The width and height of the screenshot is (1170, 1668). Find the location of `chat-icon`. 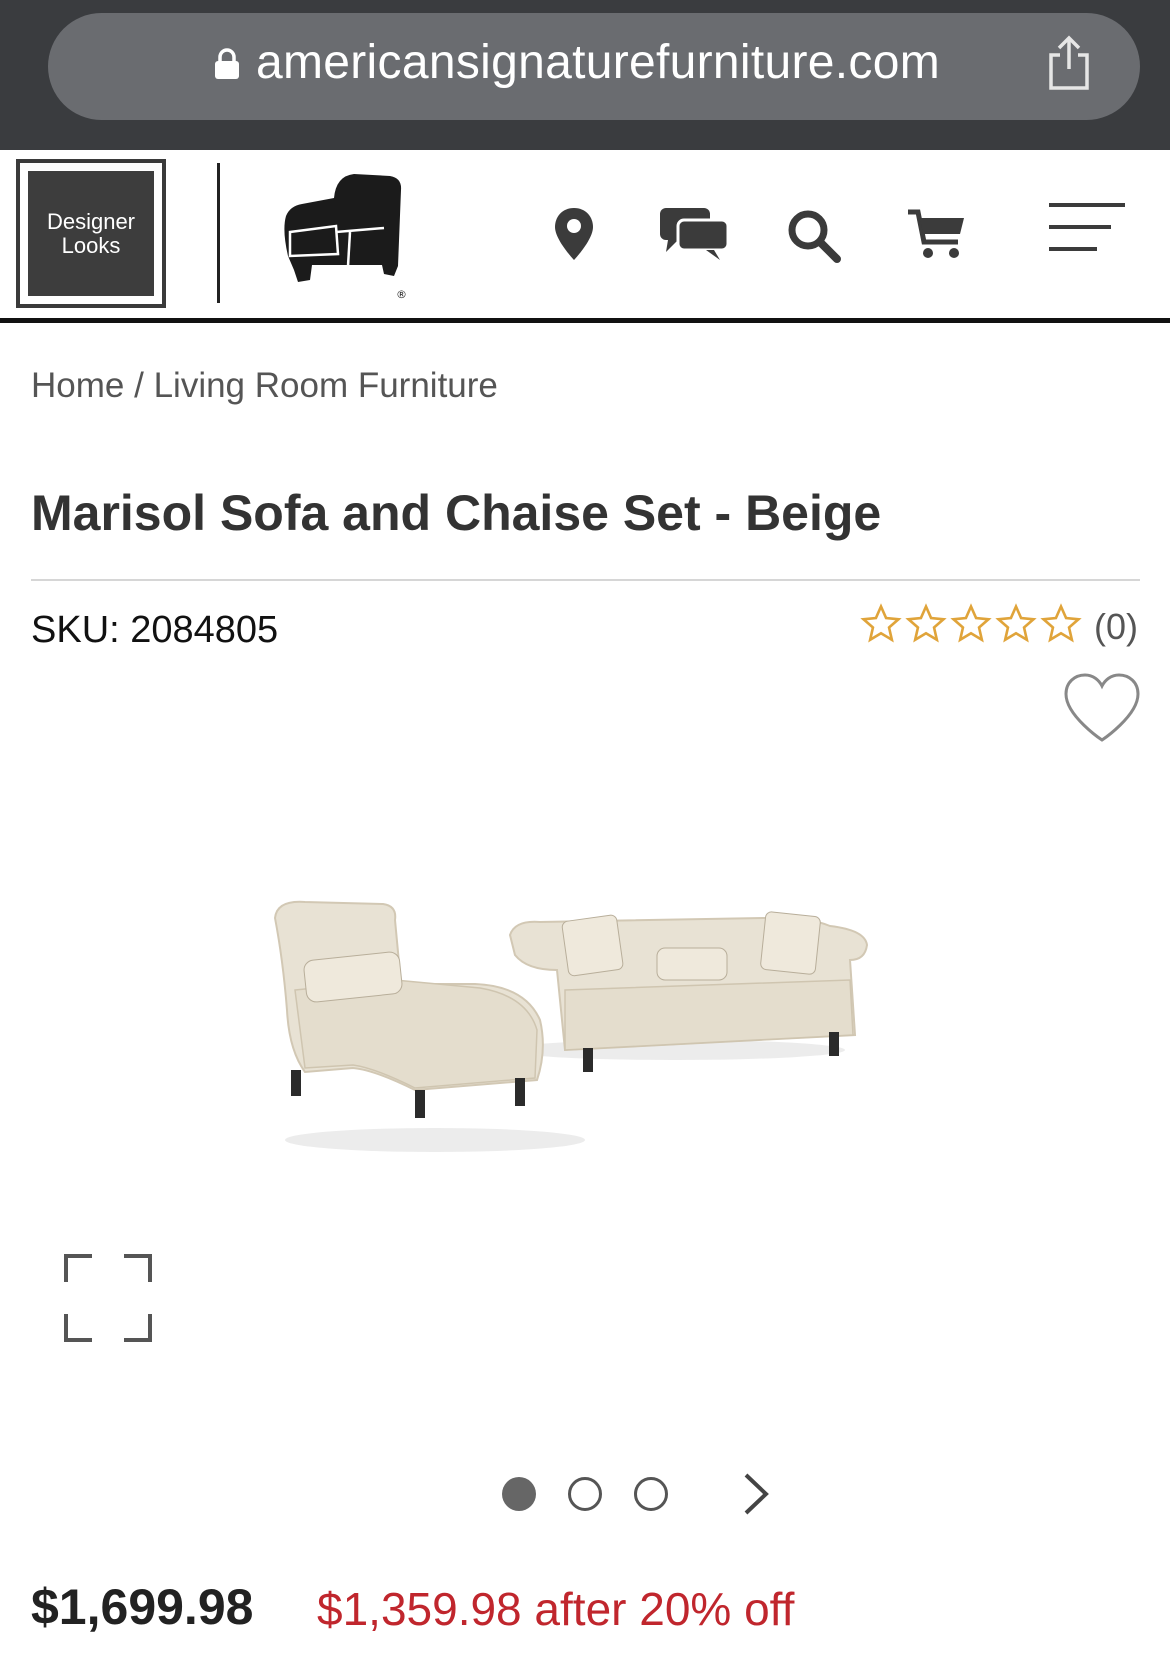

chat-icon is located at coordinates (694, 234).